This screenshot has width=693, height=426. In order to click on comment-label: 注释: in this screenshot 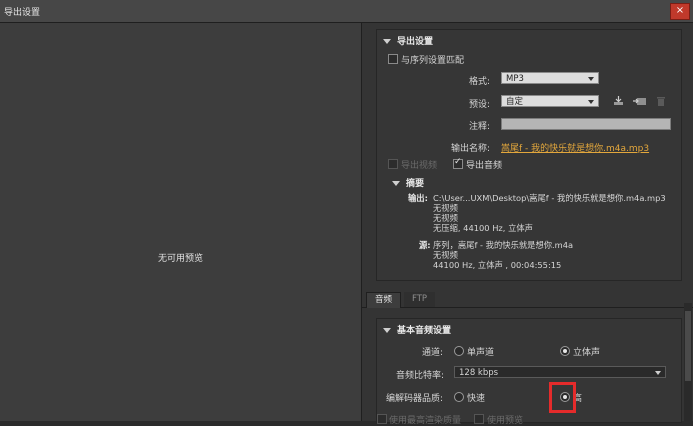, I will do `click(480, 127)`.